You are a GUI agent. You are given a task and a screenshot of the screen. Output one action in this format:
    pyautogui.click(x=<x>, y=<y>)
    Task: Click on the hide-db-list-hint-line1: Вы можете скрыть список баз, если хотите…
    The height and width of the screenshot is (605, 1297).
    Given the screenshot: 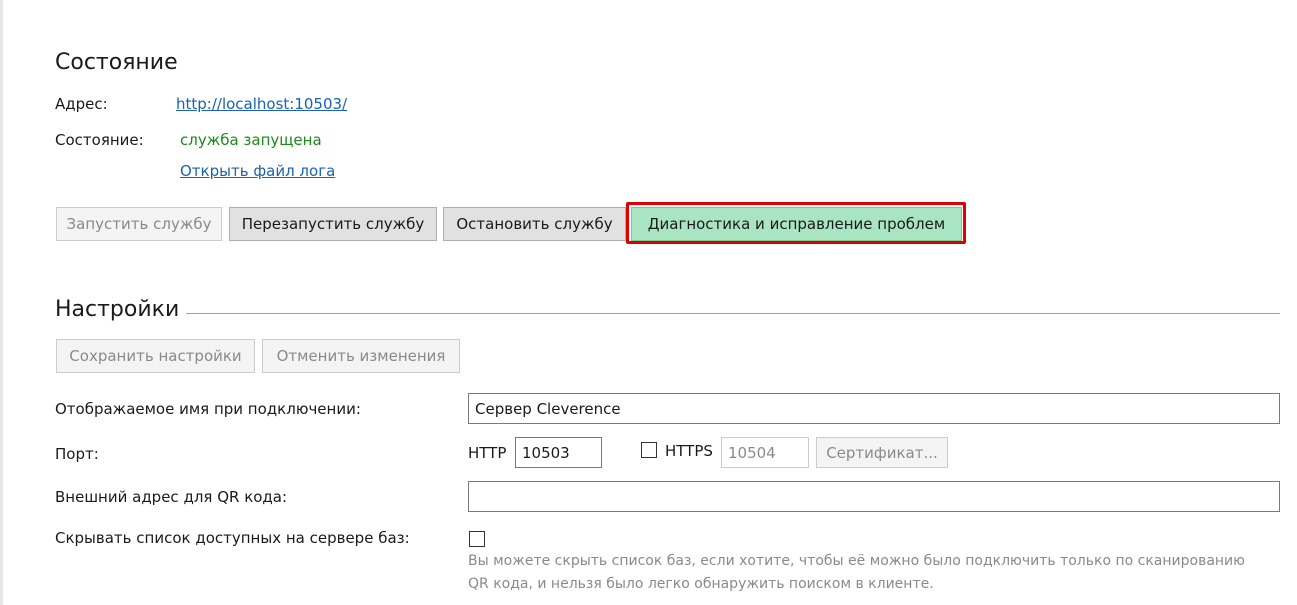 What is the action you would take?
    pyautogui.click(x=856, y=561)
    